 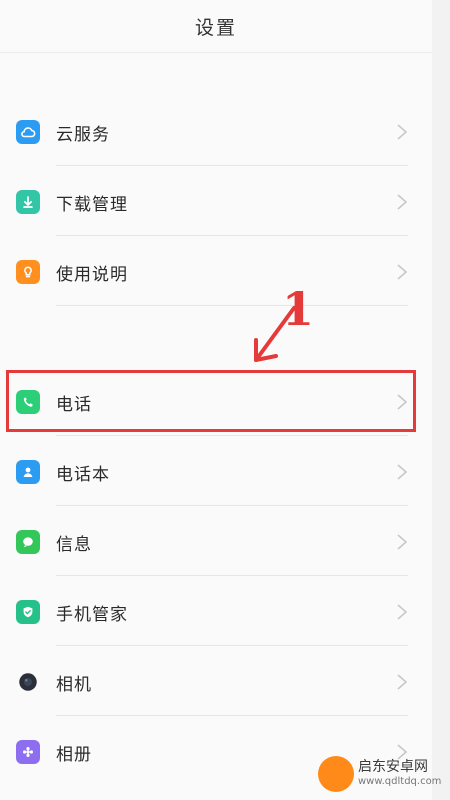 I want to click on cloud-icon, so click(x=28, y=132).